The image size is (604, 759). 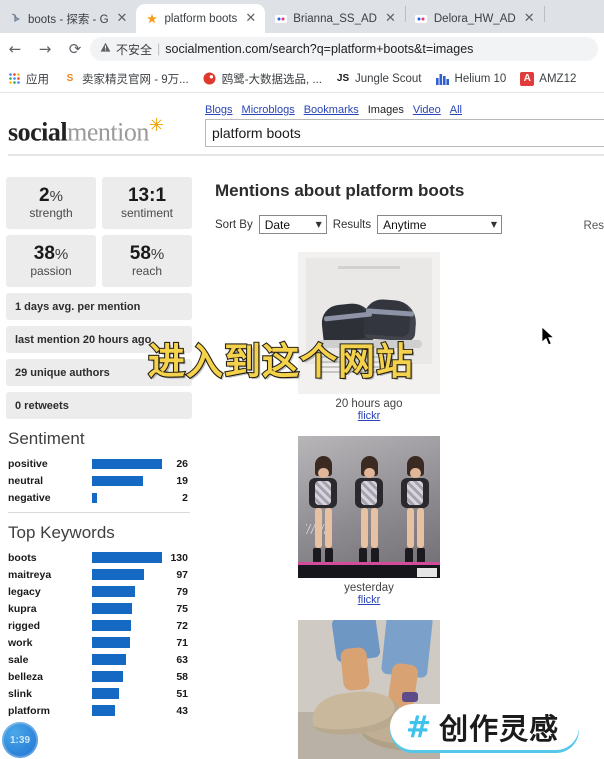 I want to click on bookmark-helium10: Helium 10, so click(x=471, y=79).